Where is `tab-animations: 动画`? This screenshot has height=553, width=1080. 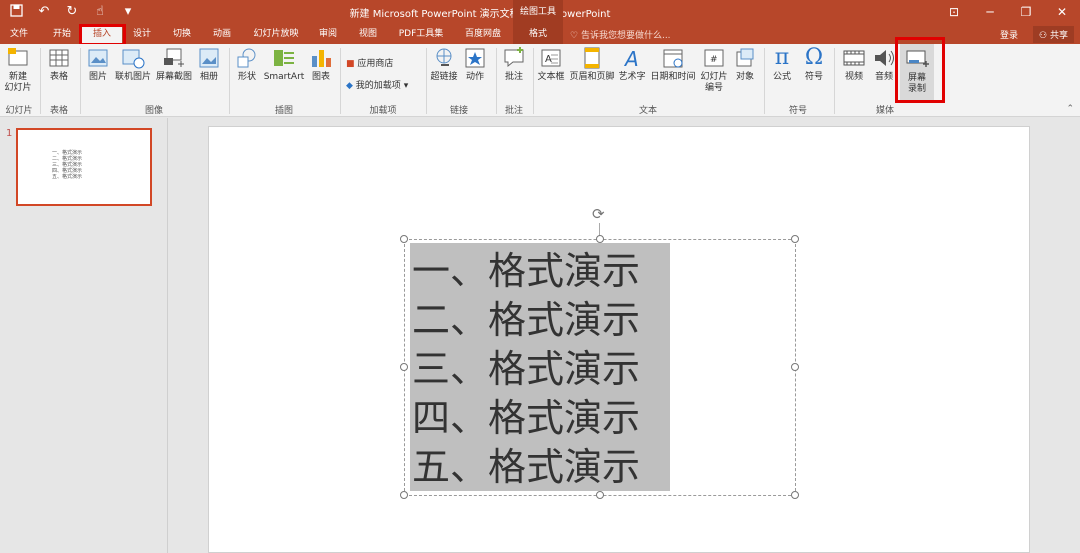 tab-animations: 动画 is located at coordinates (222, 34).